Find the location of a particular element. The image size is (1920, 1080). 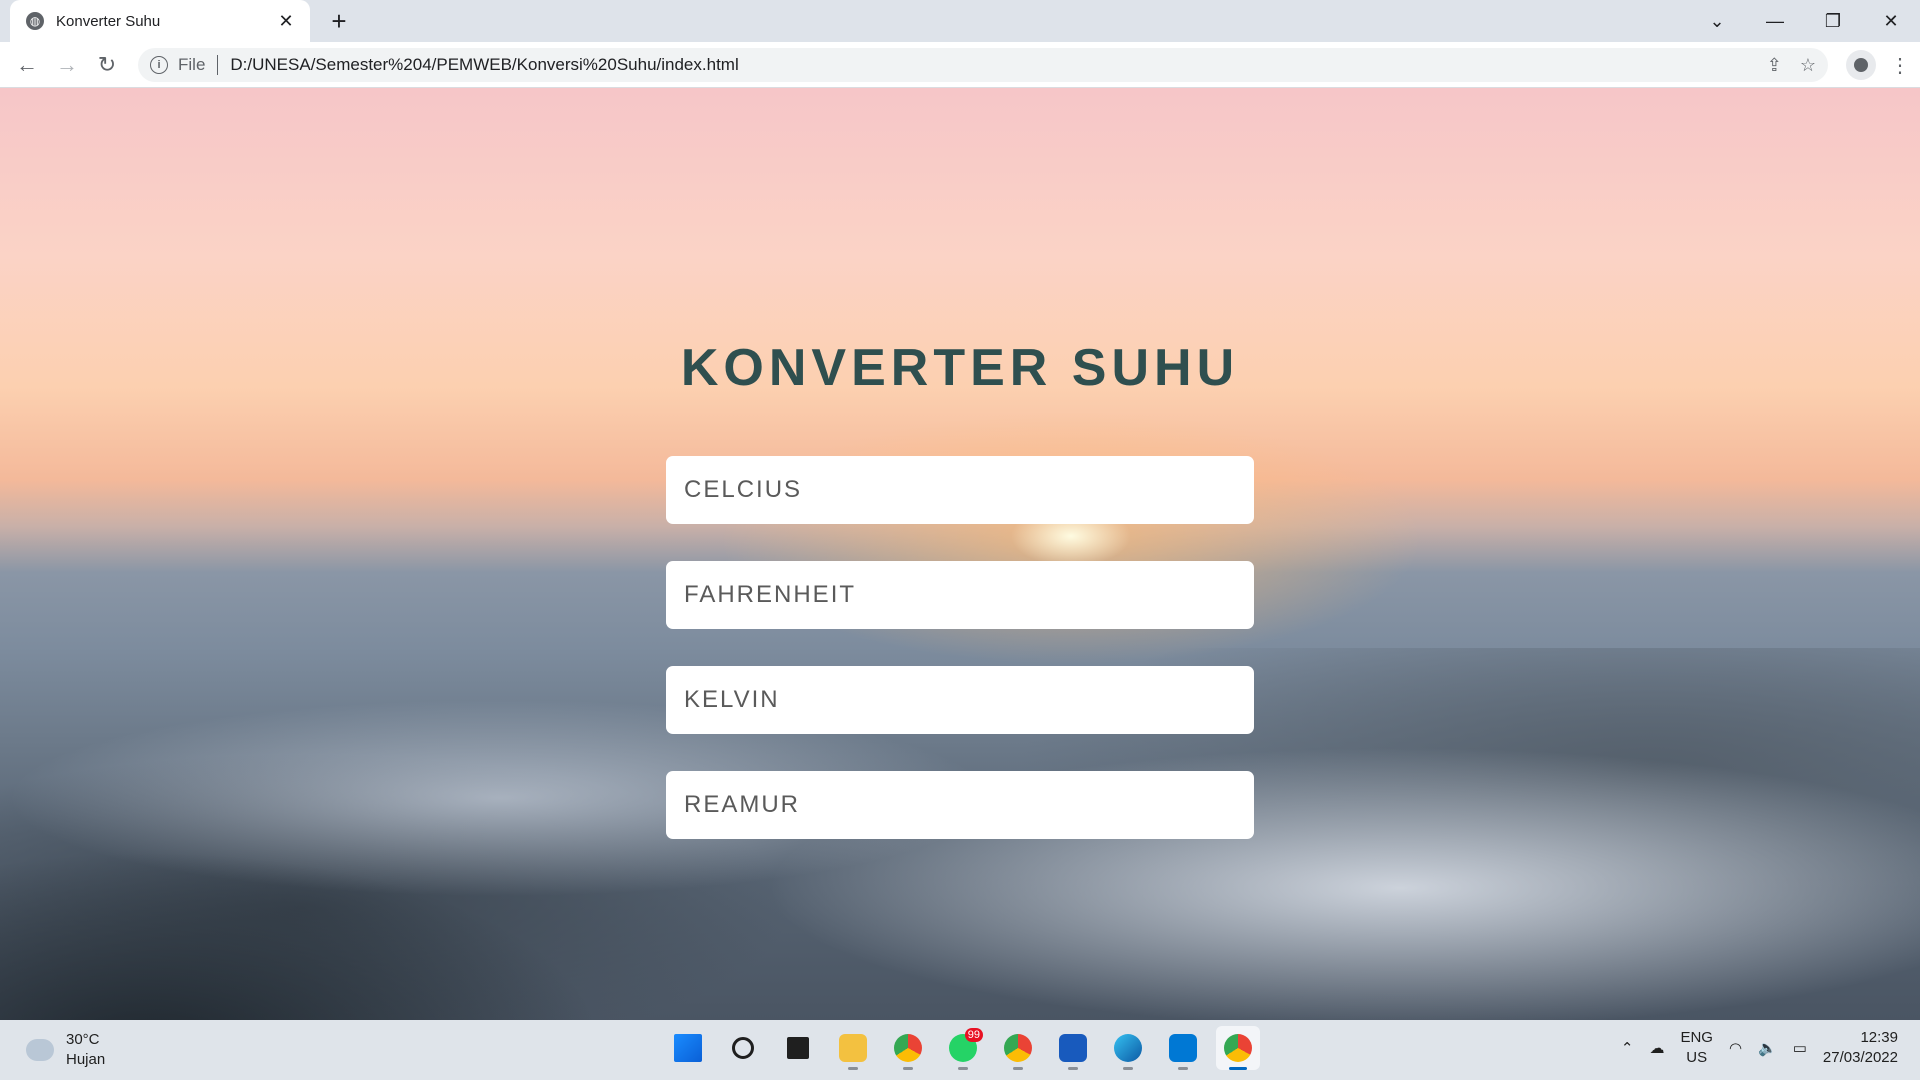

browser-tab: ◍ Konverter Suhu ✕ is located at coordinates (160, 21).